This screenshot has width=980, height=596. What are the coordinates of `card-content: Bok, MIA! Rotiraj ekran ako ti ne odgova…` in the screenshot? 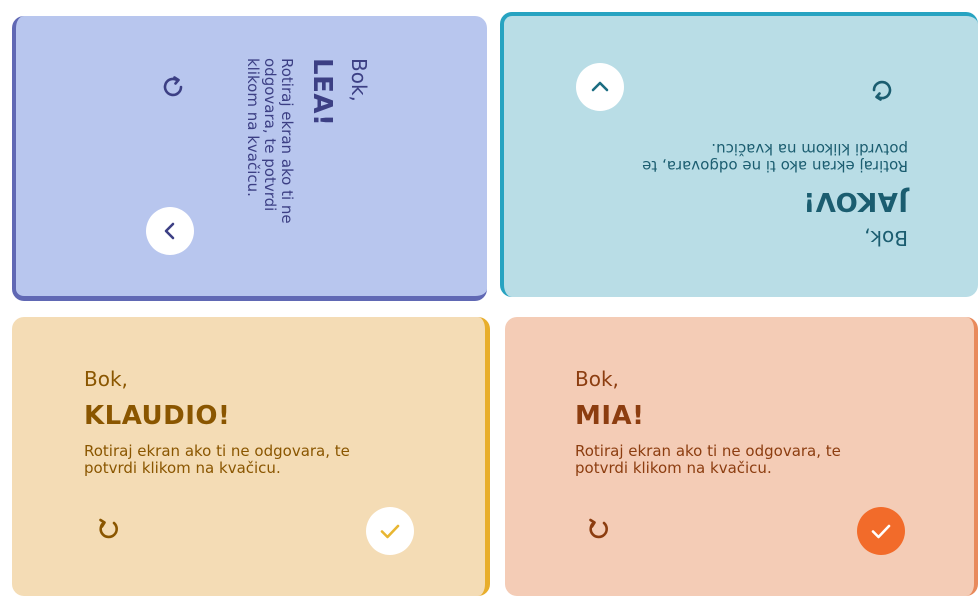 It's located at (730, 422).